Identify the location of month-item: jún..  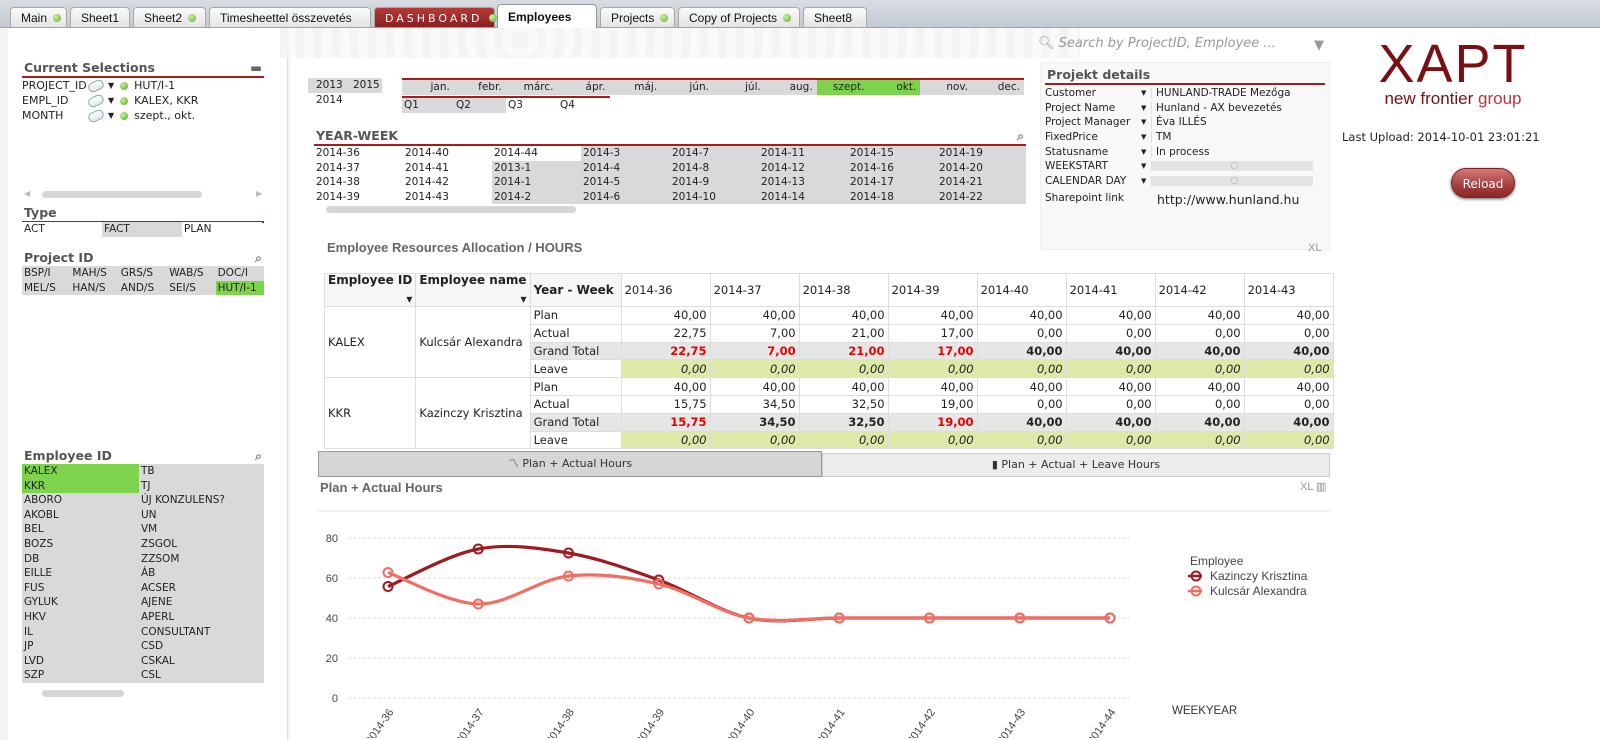
(687, 87).